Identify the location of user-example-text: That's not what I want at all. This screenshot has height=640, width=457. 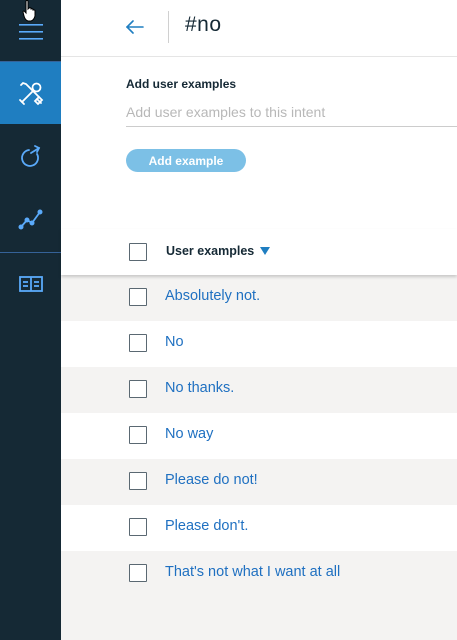
(252, 572).